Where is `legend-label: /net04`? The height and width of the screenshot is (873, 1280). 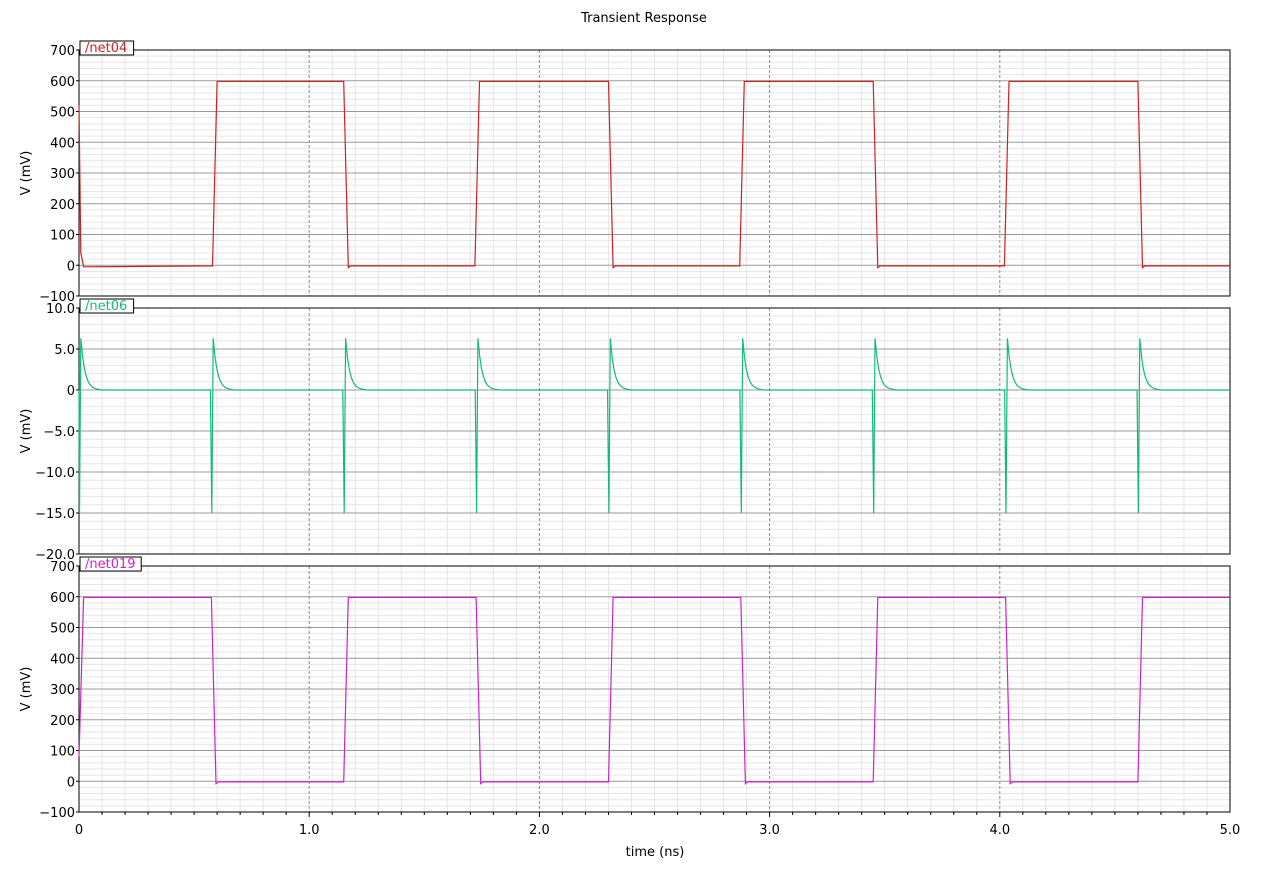
legend-label: /net04 is located at coordinates (106, 48).